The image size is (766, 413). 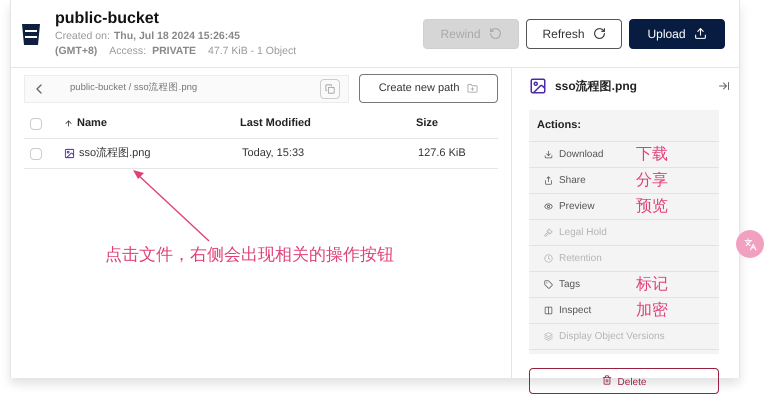 I want to click on folder-plus-icon, so click(x=472, y=88).